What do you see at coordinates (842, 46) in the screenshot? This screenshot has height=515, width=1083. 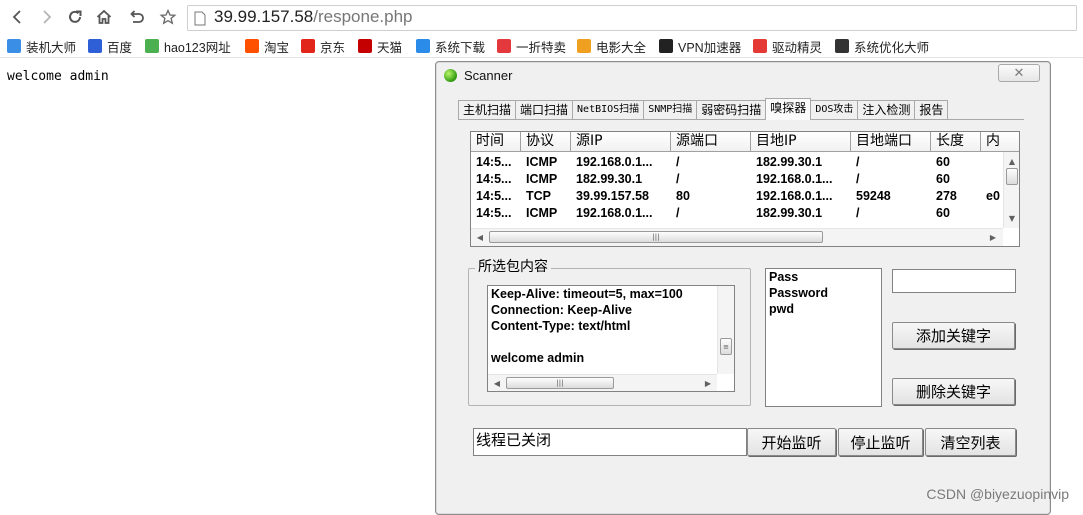 I see `optimizer-icon` at bounding box center [842, 46].